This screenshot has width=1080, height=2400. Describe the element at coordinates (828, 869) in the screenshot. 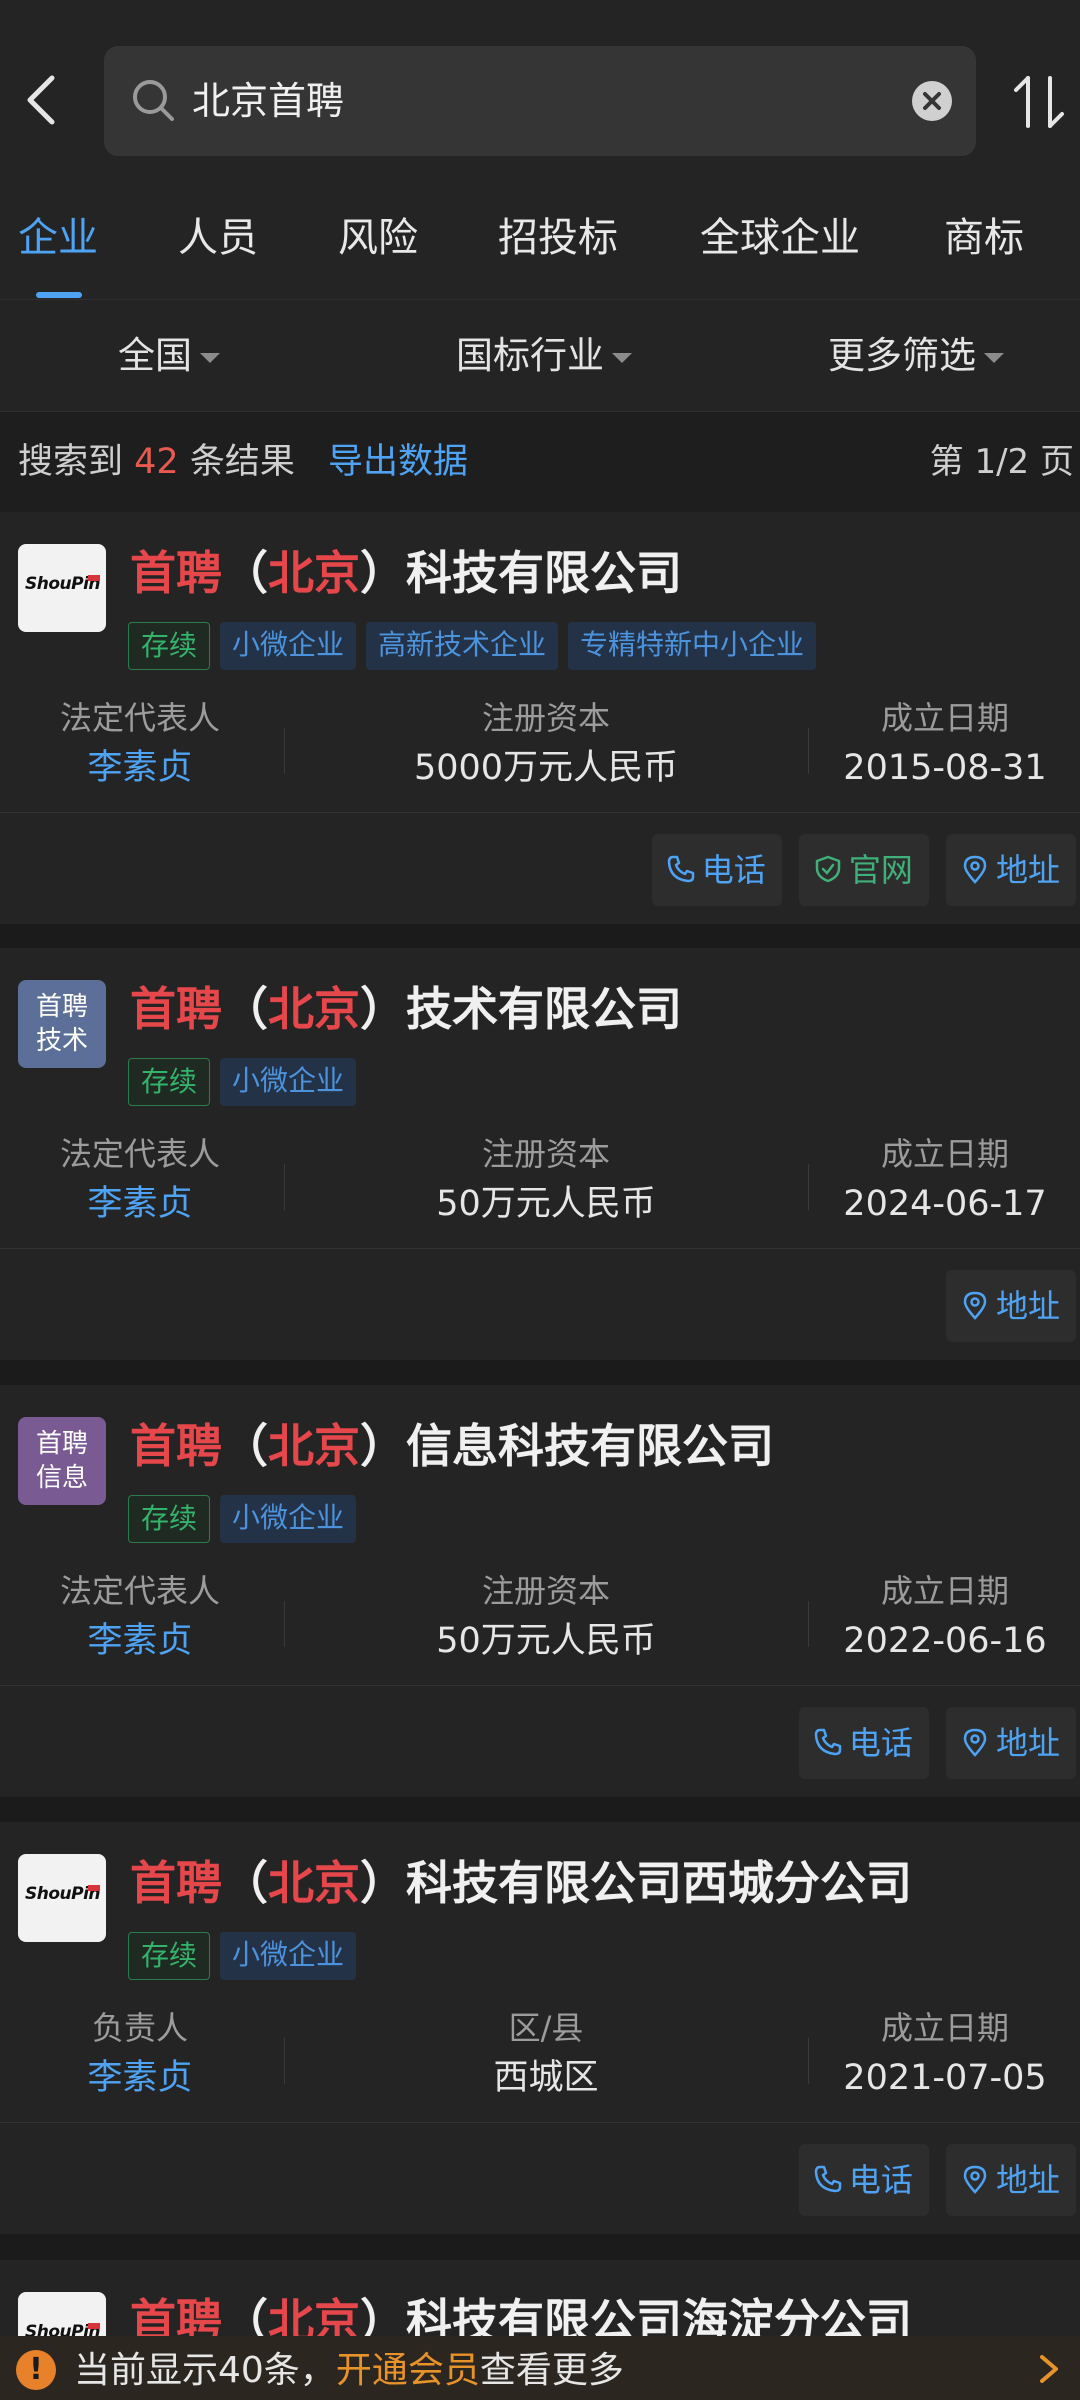

I see `shield-check-icon` at that location.